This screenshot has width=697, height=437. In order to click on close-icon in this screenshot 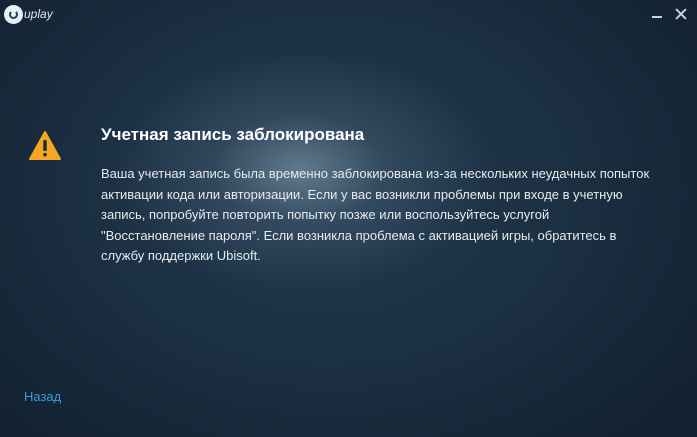, I will do `click(681, 14)`.